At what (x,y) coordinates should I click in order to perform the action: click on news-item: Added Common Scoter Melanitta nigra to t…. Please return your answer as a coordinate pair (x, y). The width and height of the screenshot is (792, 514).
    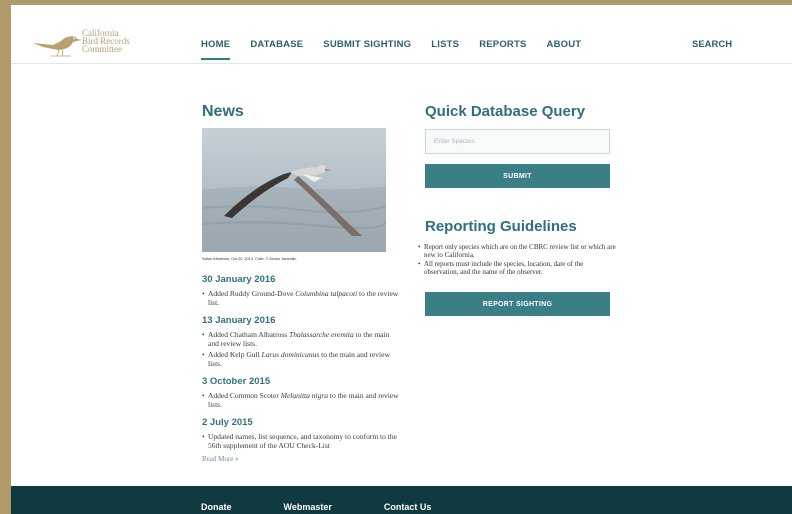
    Looking at the image, I should click on (302, 400).